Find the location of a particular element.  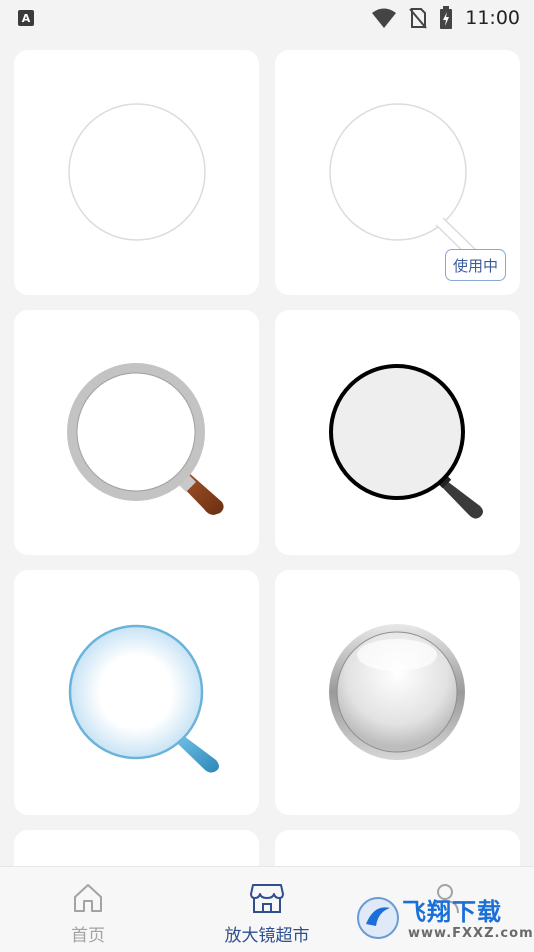

watermark-logo-icon is located at coordinates (378, 918).